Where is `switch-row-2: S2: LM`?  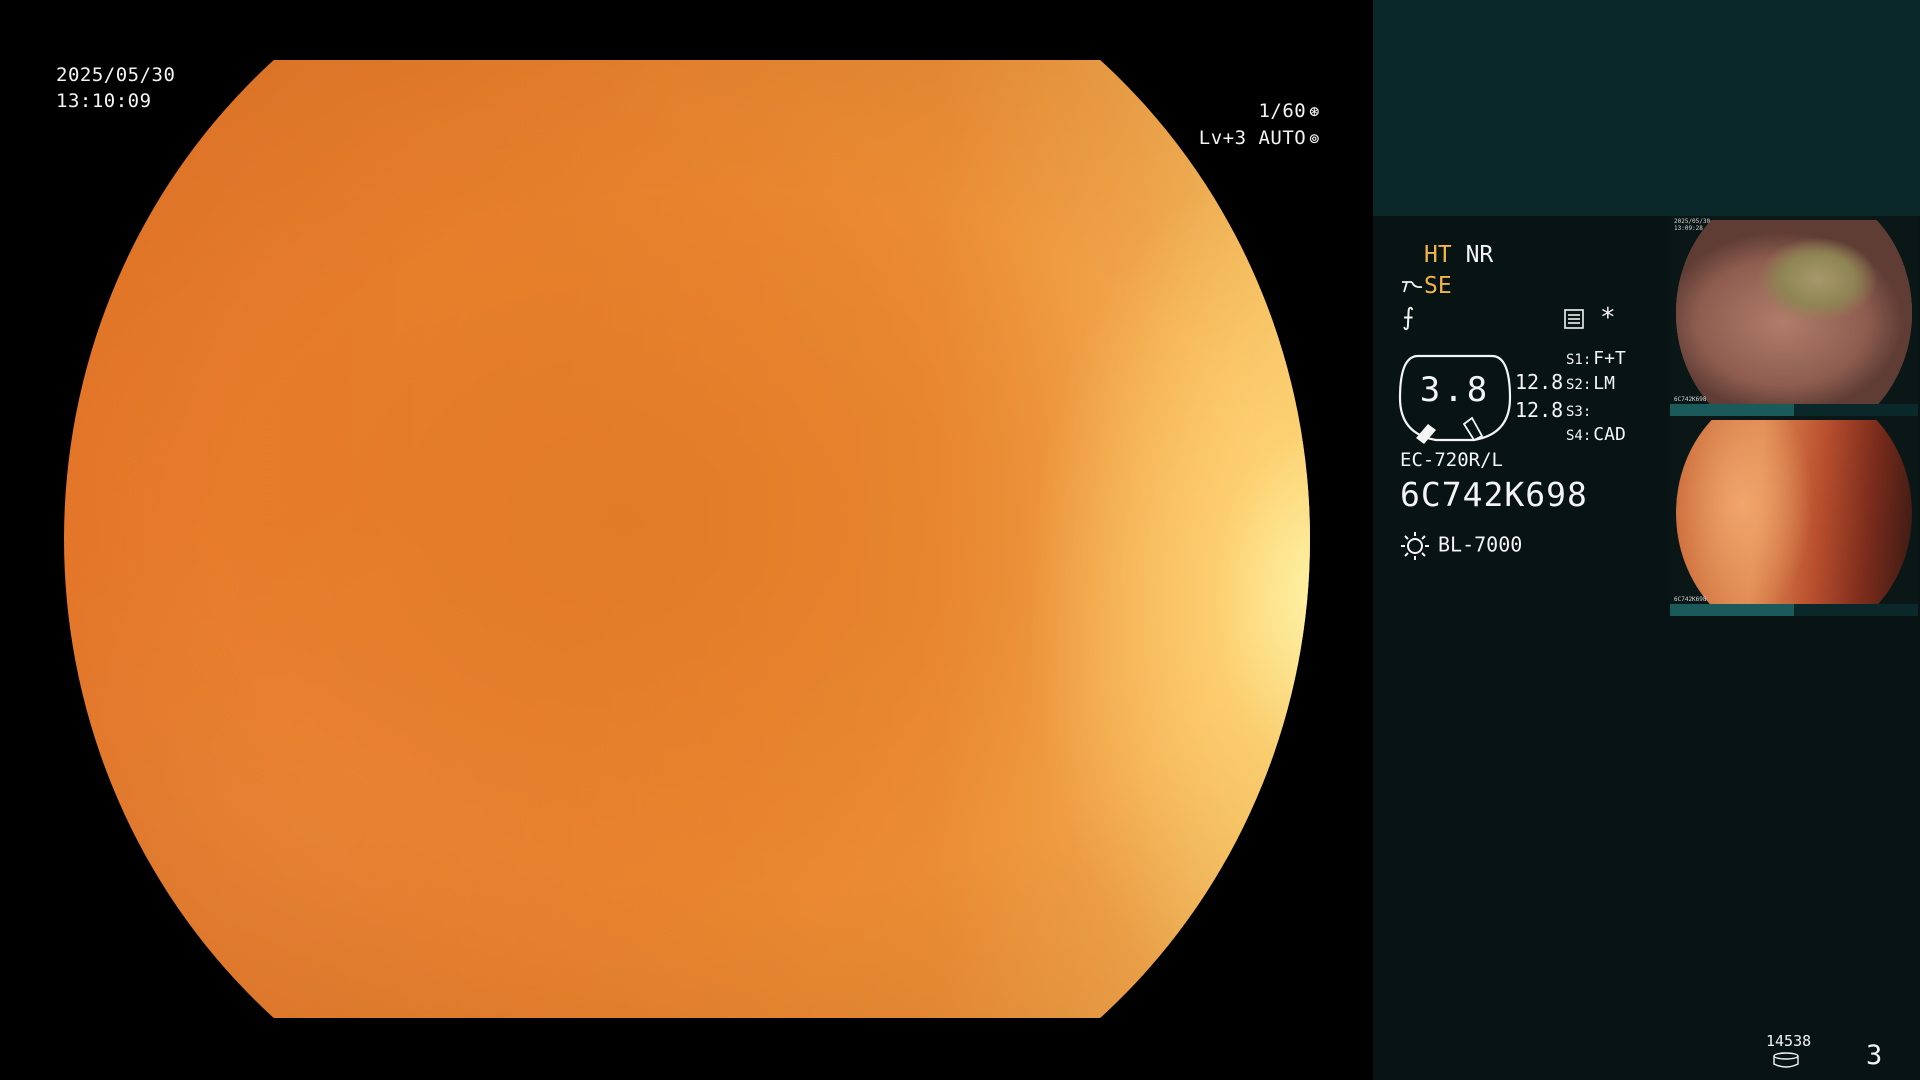 switch-row-2: S2: LM is located at coordinates (1590, 383).